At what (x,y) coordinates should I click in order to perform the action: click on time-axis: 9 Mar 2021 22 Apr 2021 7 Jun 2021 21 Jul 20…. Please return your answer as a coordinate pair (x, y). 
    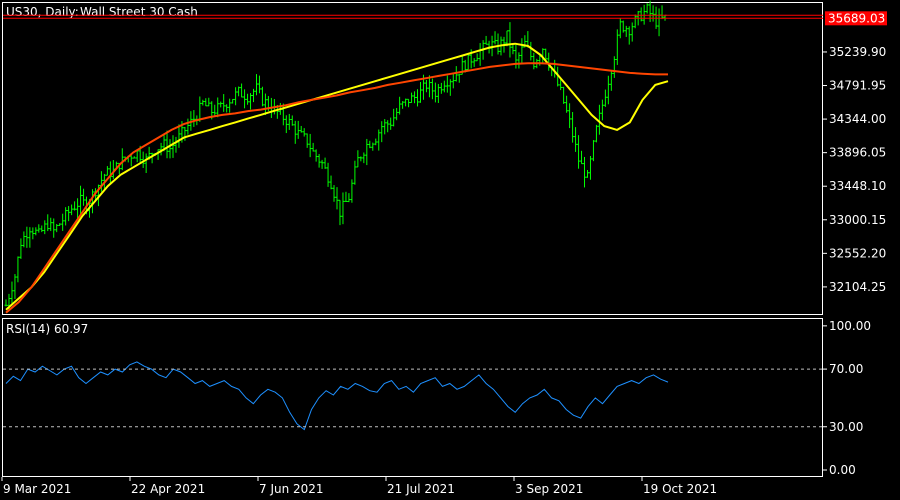
    Looking at the image, I should click on (359, 486).